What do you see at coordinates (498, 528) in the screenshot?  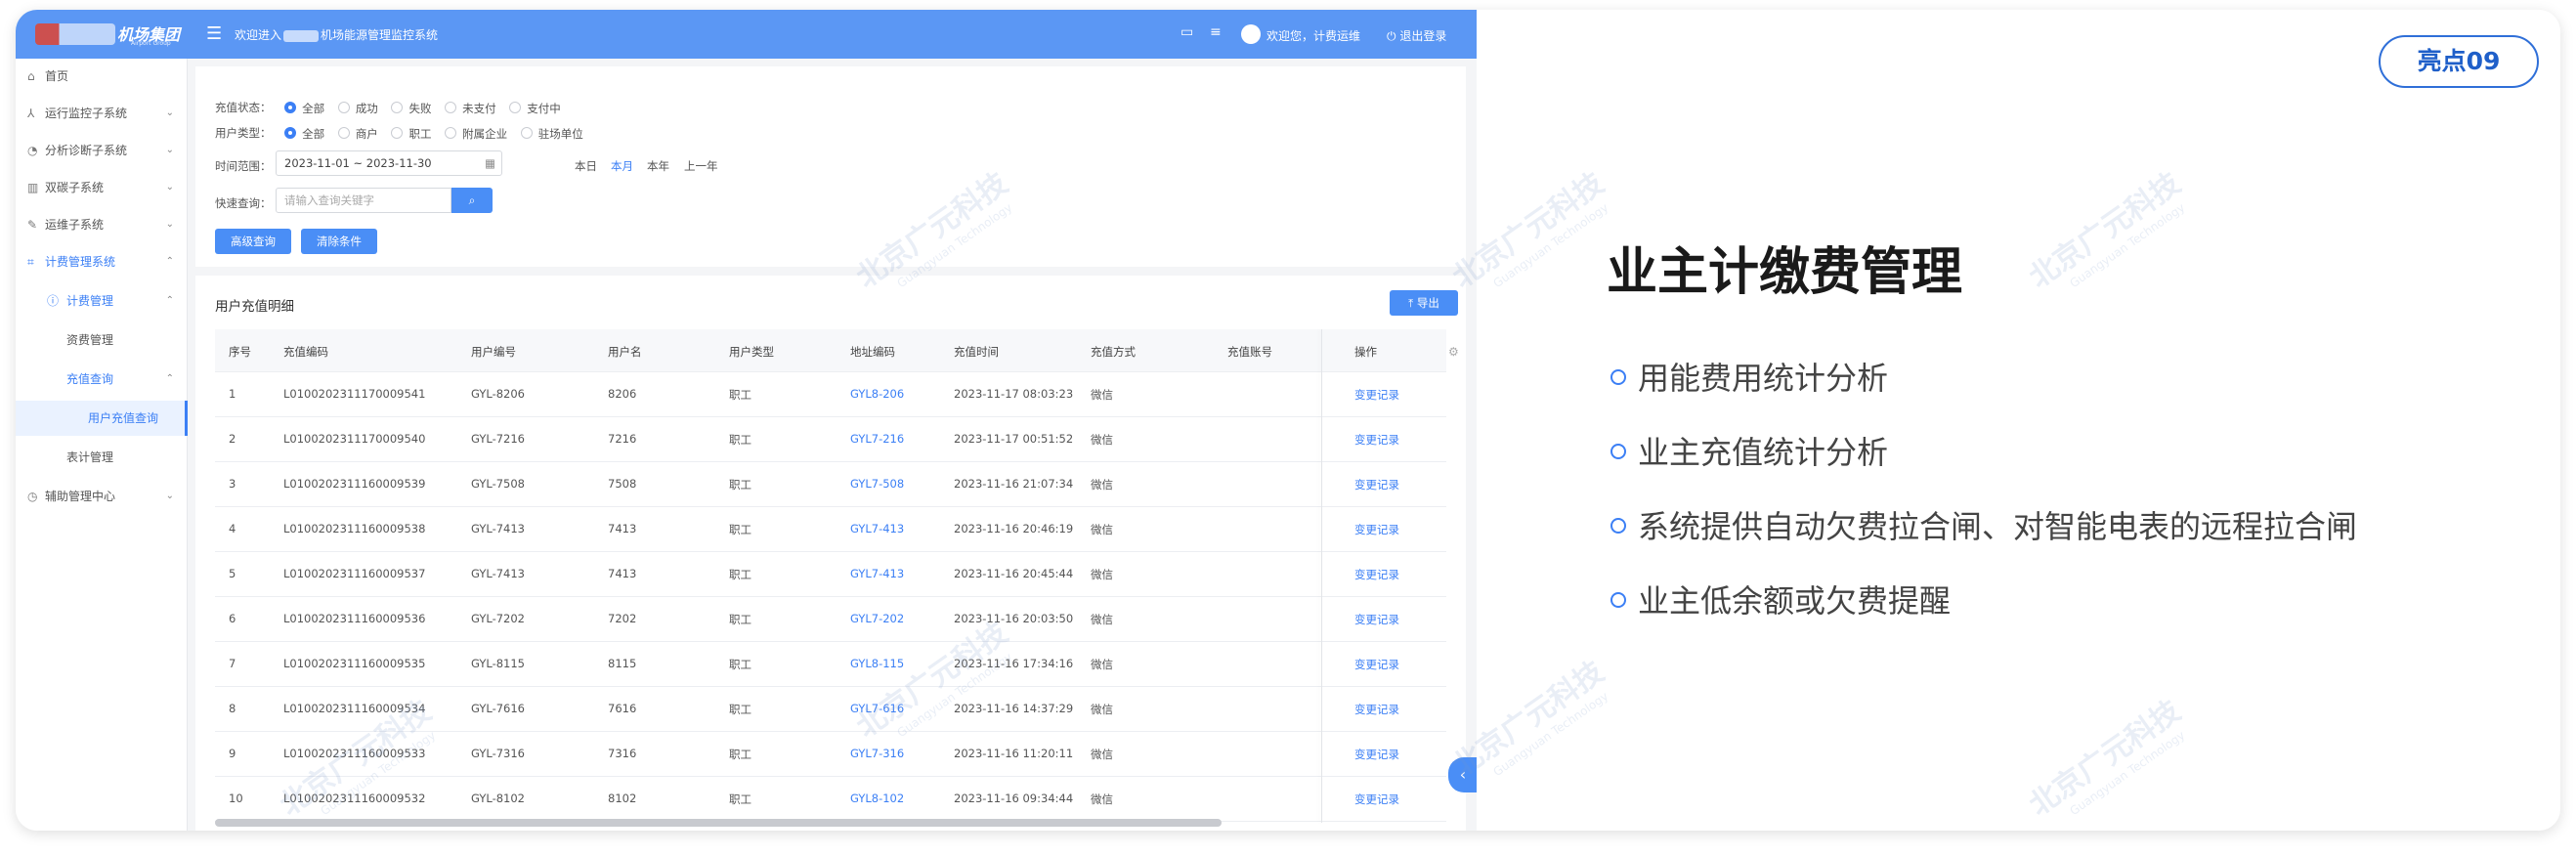 I see `cell-user-id: GYL-7413` at bounding box center [498, 528].